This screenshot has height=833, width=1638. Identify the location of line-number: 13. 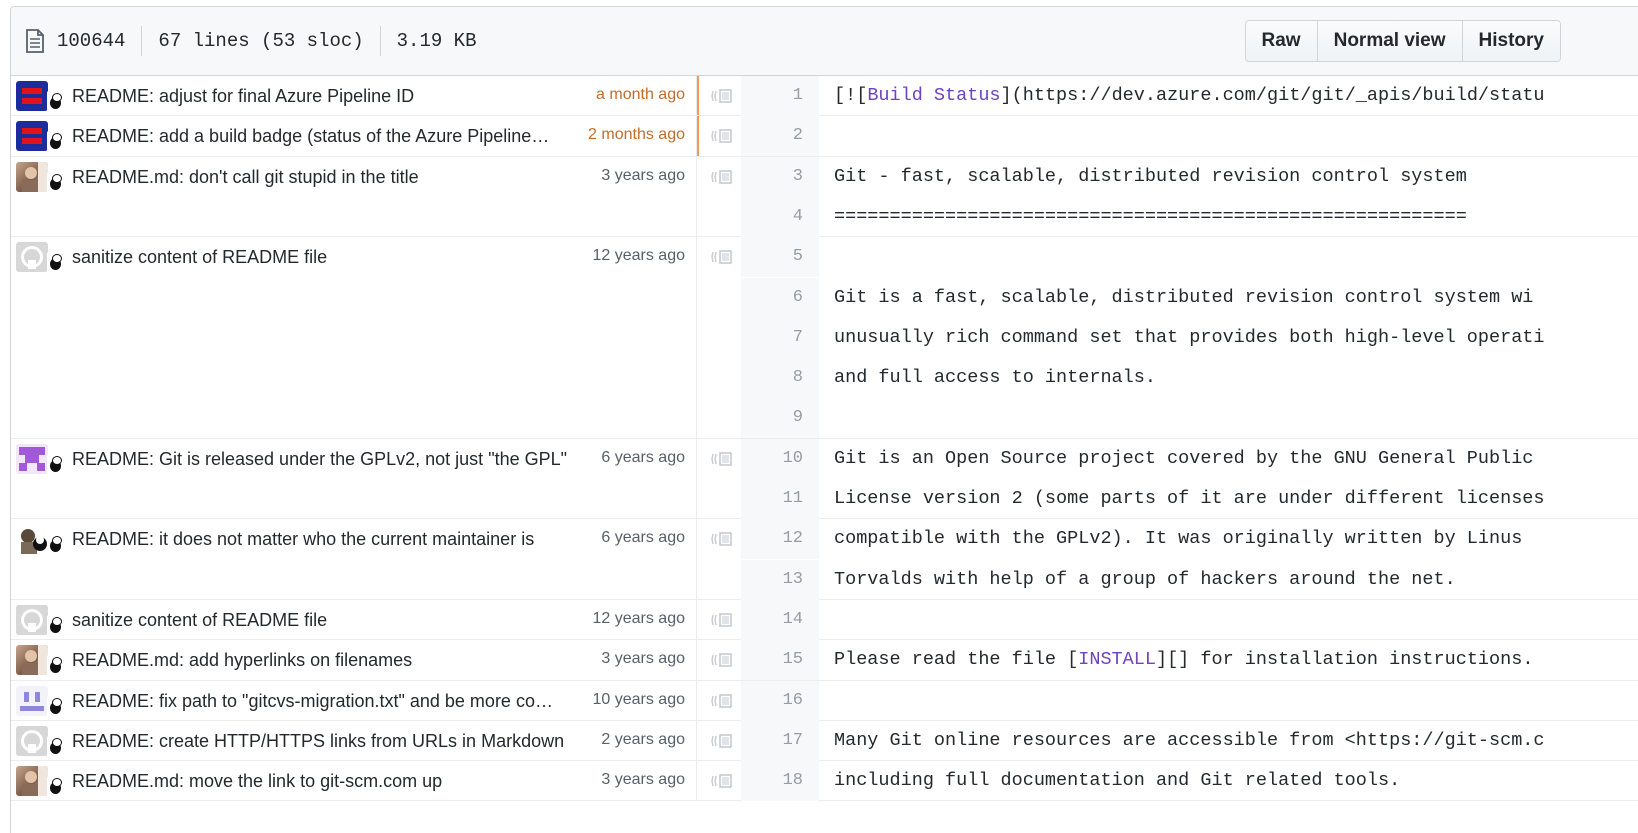
(780, 580).